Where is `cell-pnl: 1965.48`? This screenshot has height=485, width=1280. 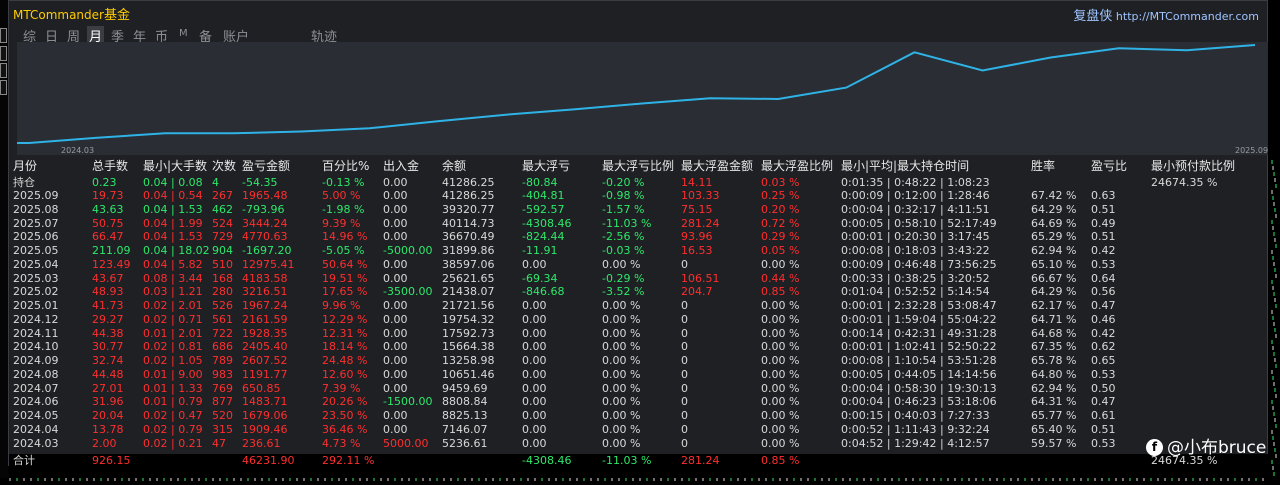
cell-pnl: 1965.48 is located at coordinates (265, 195).